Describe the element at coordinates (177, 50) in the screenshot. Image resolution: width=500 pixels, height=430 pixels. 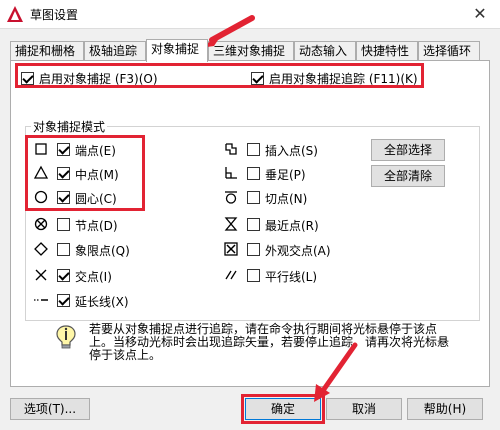
I see `tab-object-snap: 对象捕捉` at that location.